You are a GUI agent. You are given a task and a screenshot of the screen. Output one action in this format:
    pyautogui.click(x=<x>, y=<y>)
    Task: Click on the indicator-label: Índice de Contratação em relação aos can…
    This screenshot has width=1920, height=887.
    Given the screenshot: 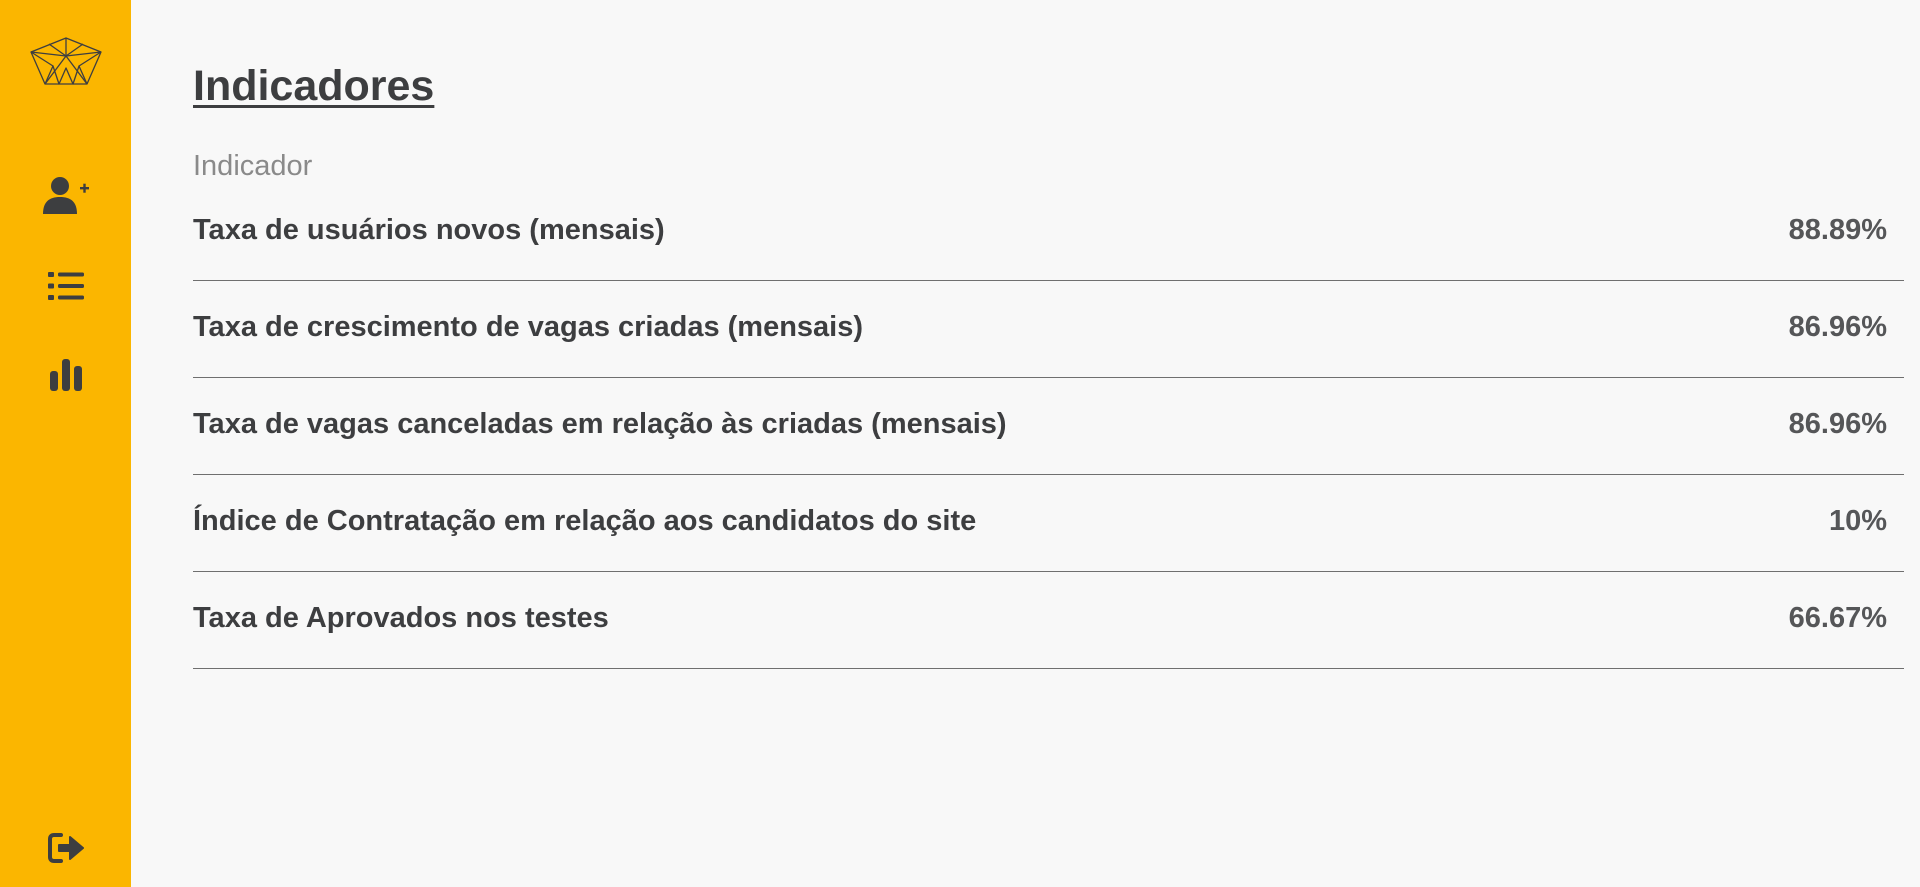 What is the action you would take?
    pyautogui.click(x=585, y=521)
    